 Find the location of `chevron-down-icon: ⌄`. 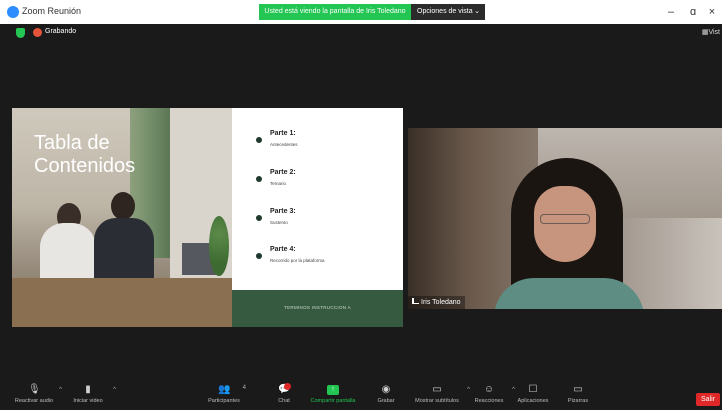

chevron-down-icon: ⌄ is located at coordinates (477, 11).